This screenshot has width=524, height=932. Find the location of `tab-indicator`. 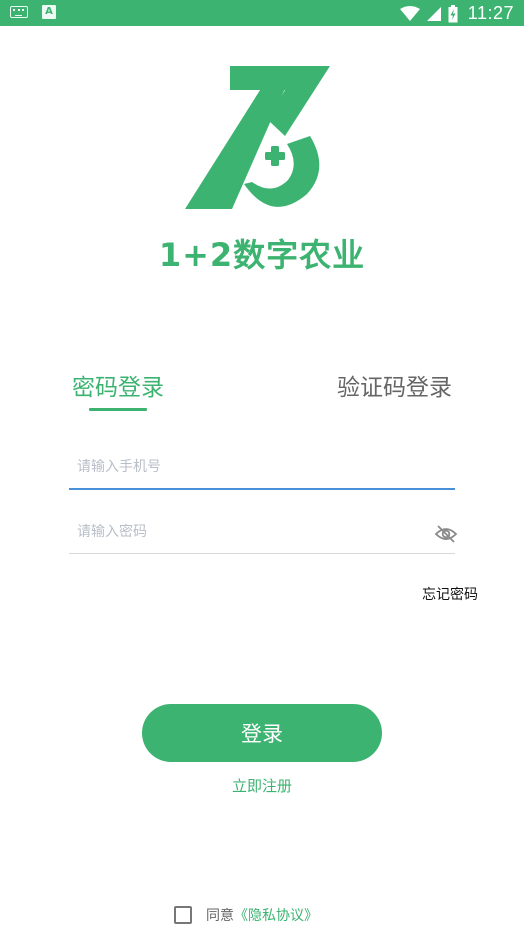

tab-indicator is located at coordinates (118, 409).